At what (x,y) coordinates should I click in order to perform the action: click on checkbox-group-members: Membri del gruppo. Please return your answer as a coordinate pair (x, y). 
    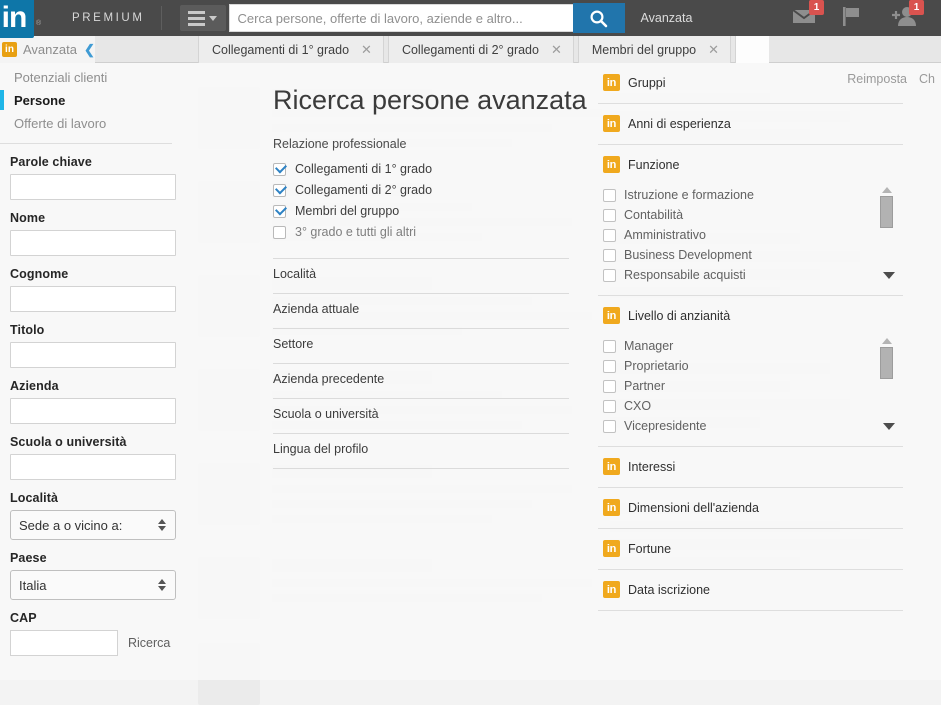
    Looking at the image, I should click on (421, 211).